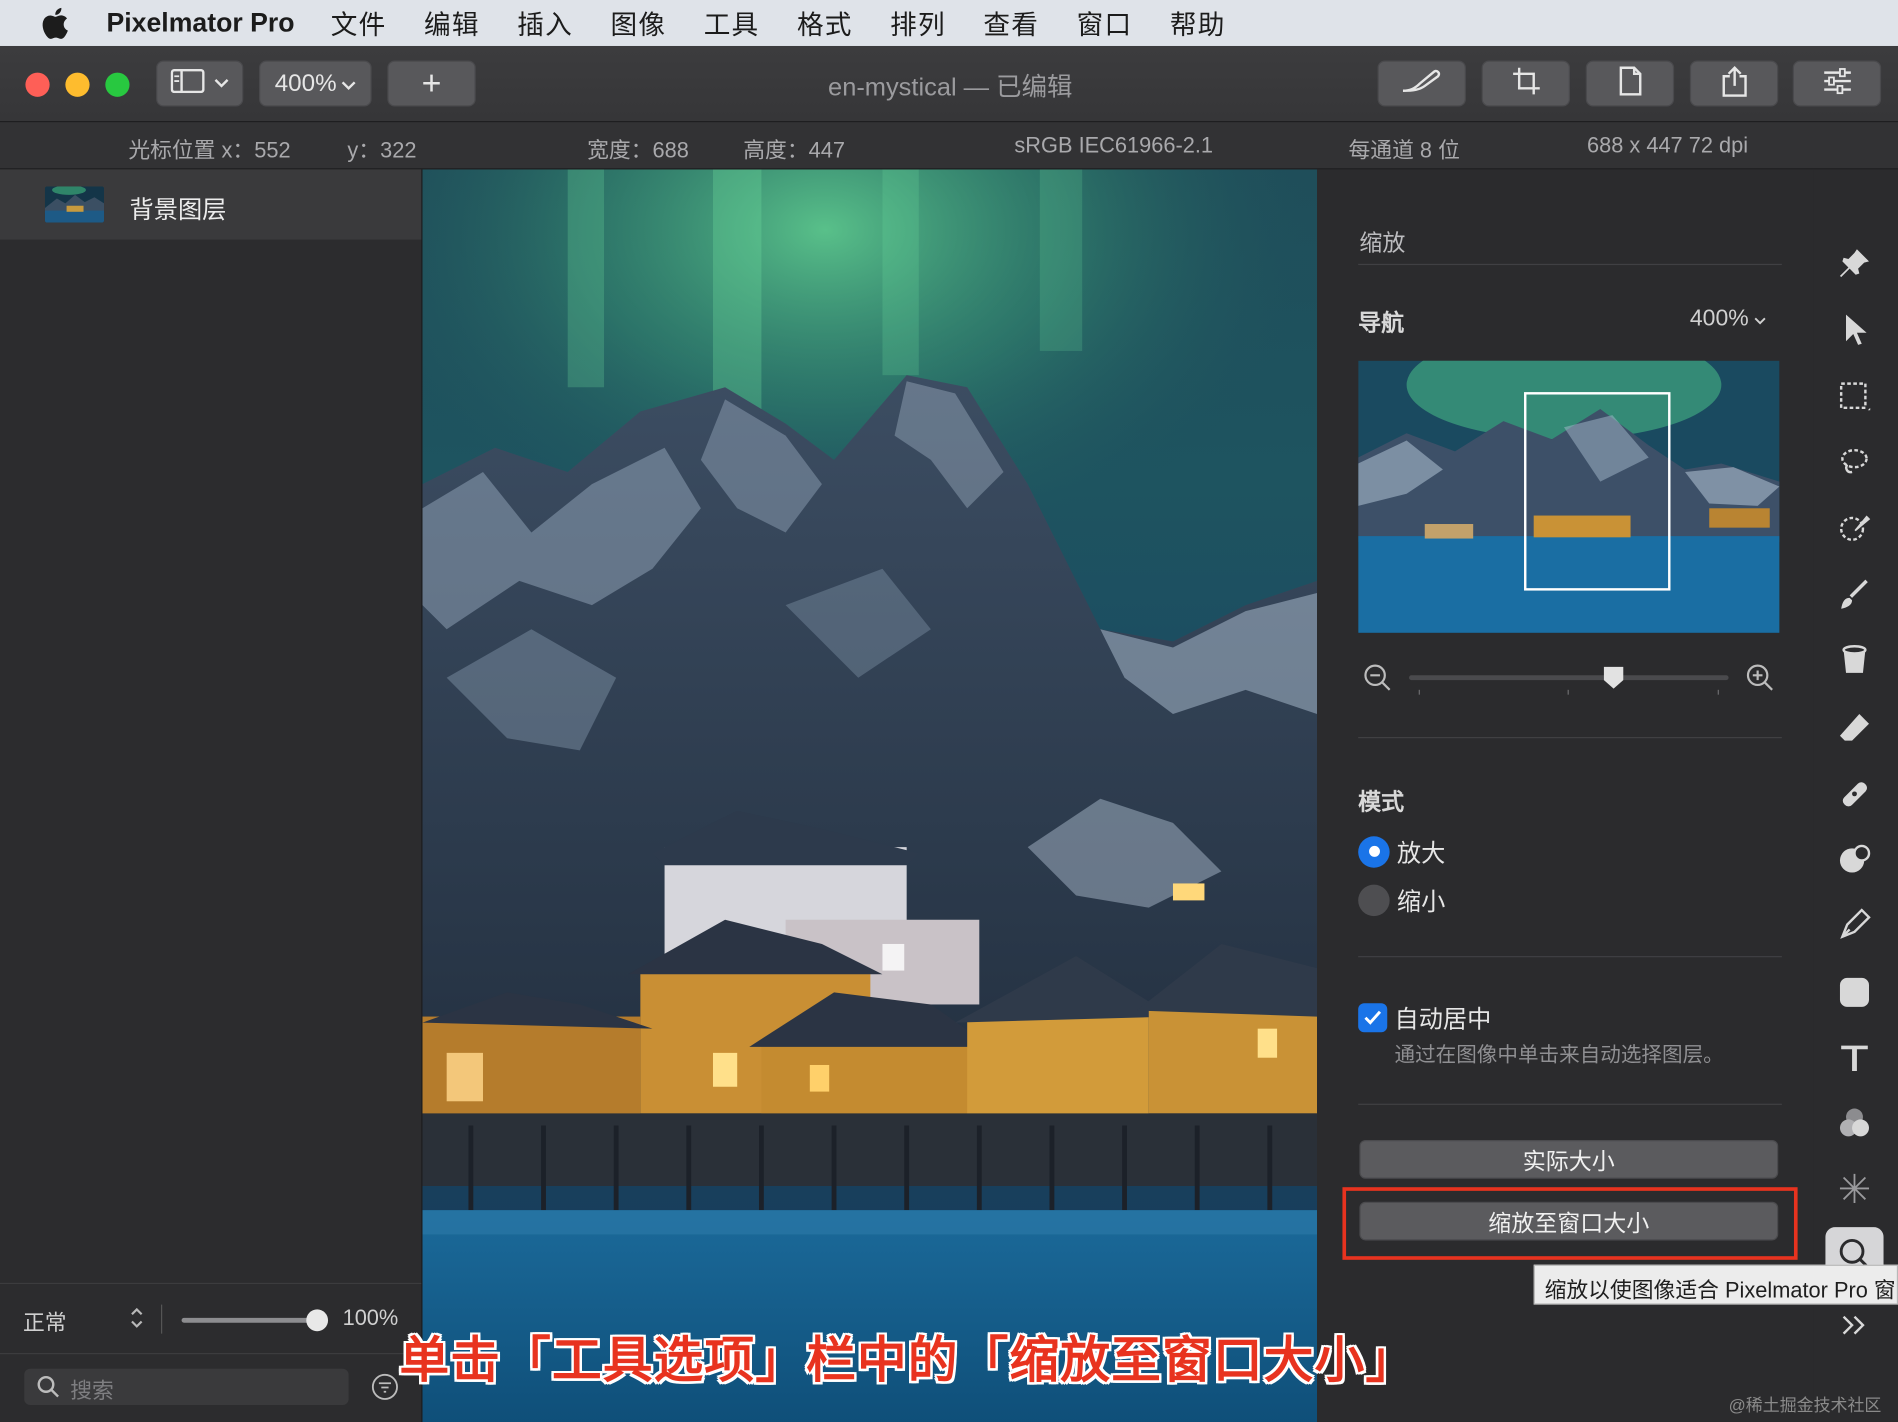 This screenshot has height=1422, width=1898. What do you see at coordinates (1559, 1055) in the screenshot?
I see `auto-center-hint: 通过在图像中单击来自动选择图层。` at bounding box center [1559, 1055].